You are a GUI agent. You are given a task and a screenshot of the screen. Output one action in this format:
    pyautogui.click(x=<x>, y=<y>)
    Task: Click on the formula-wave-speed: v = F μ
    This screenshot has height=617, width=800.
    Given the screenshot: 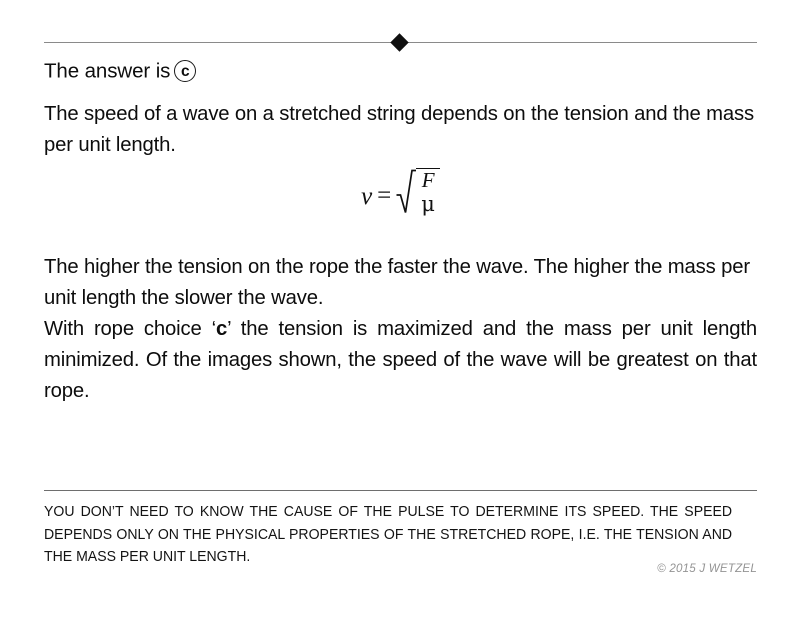 What is the action you would take?
    pyautogui.click(x=400, y=192)
    